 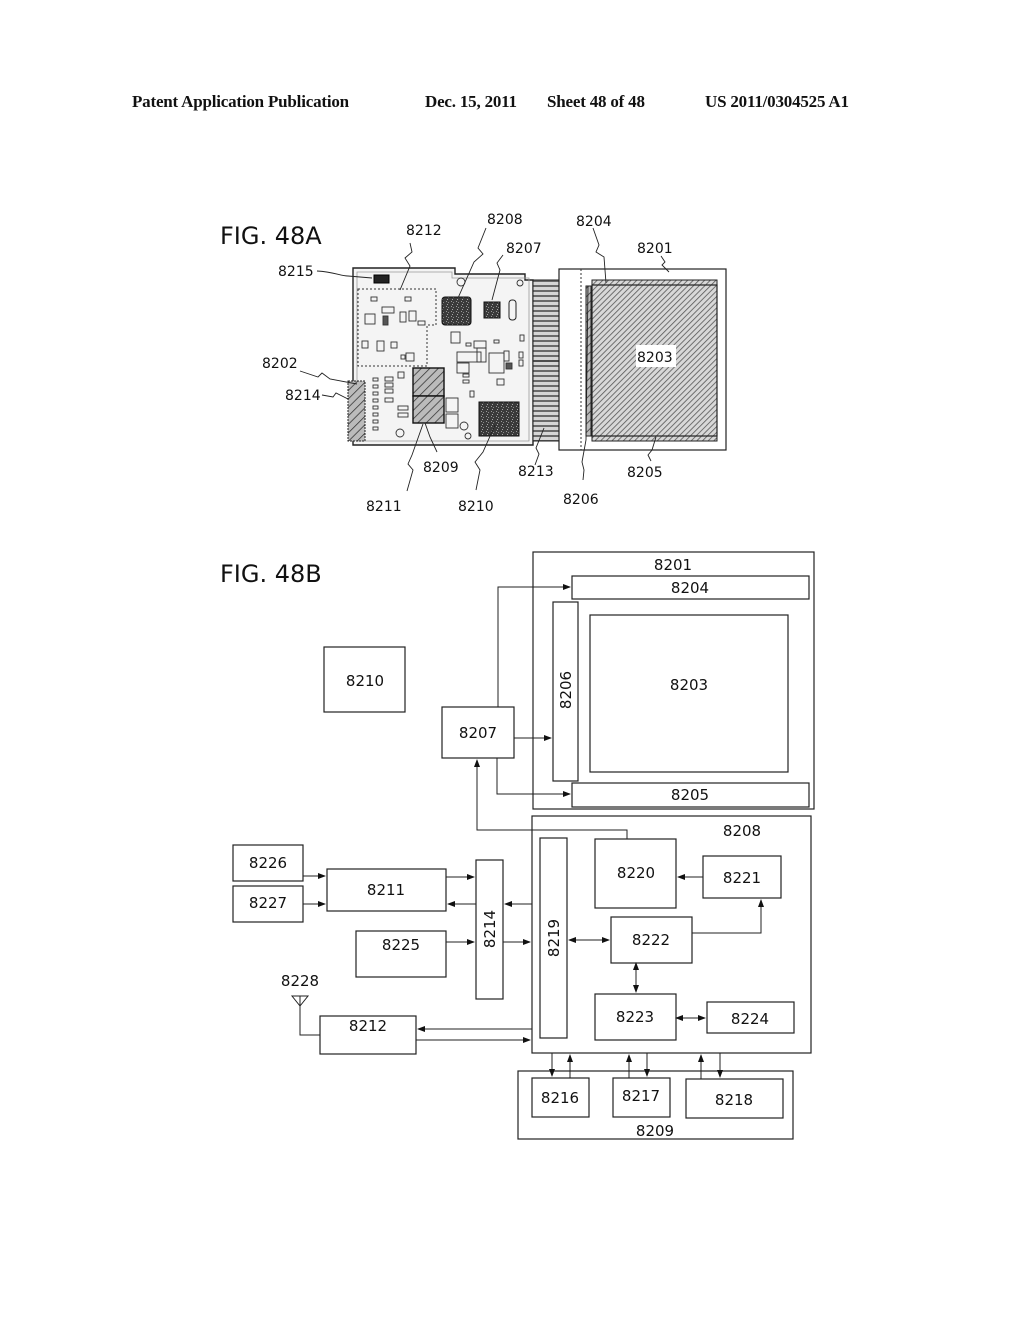 I want to click on text-8214: 8214, so click(x=490, y=929).